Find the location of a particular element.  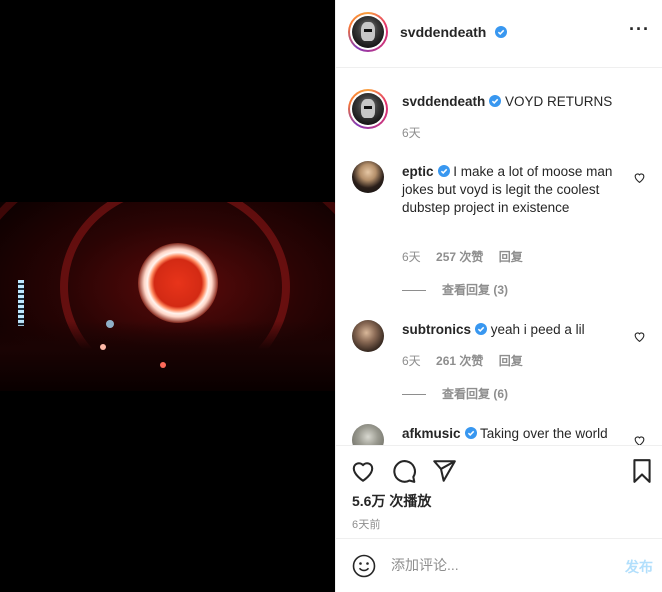

comment-body: yeah i peed a lil is located at coordinates (537, 329).